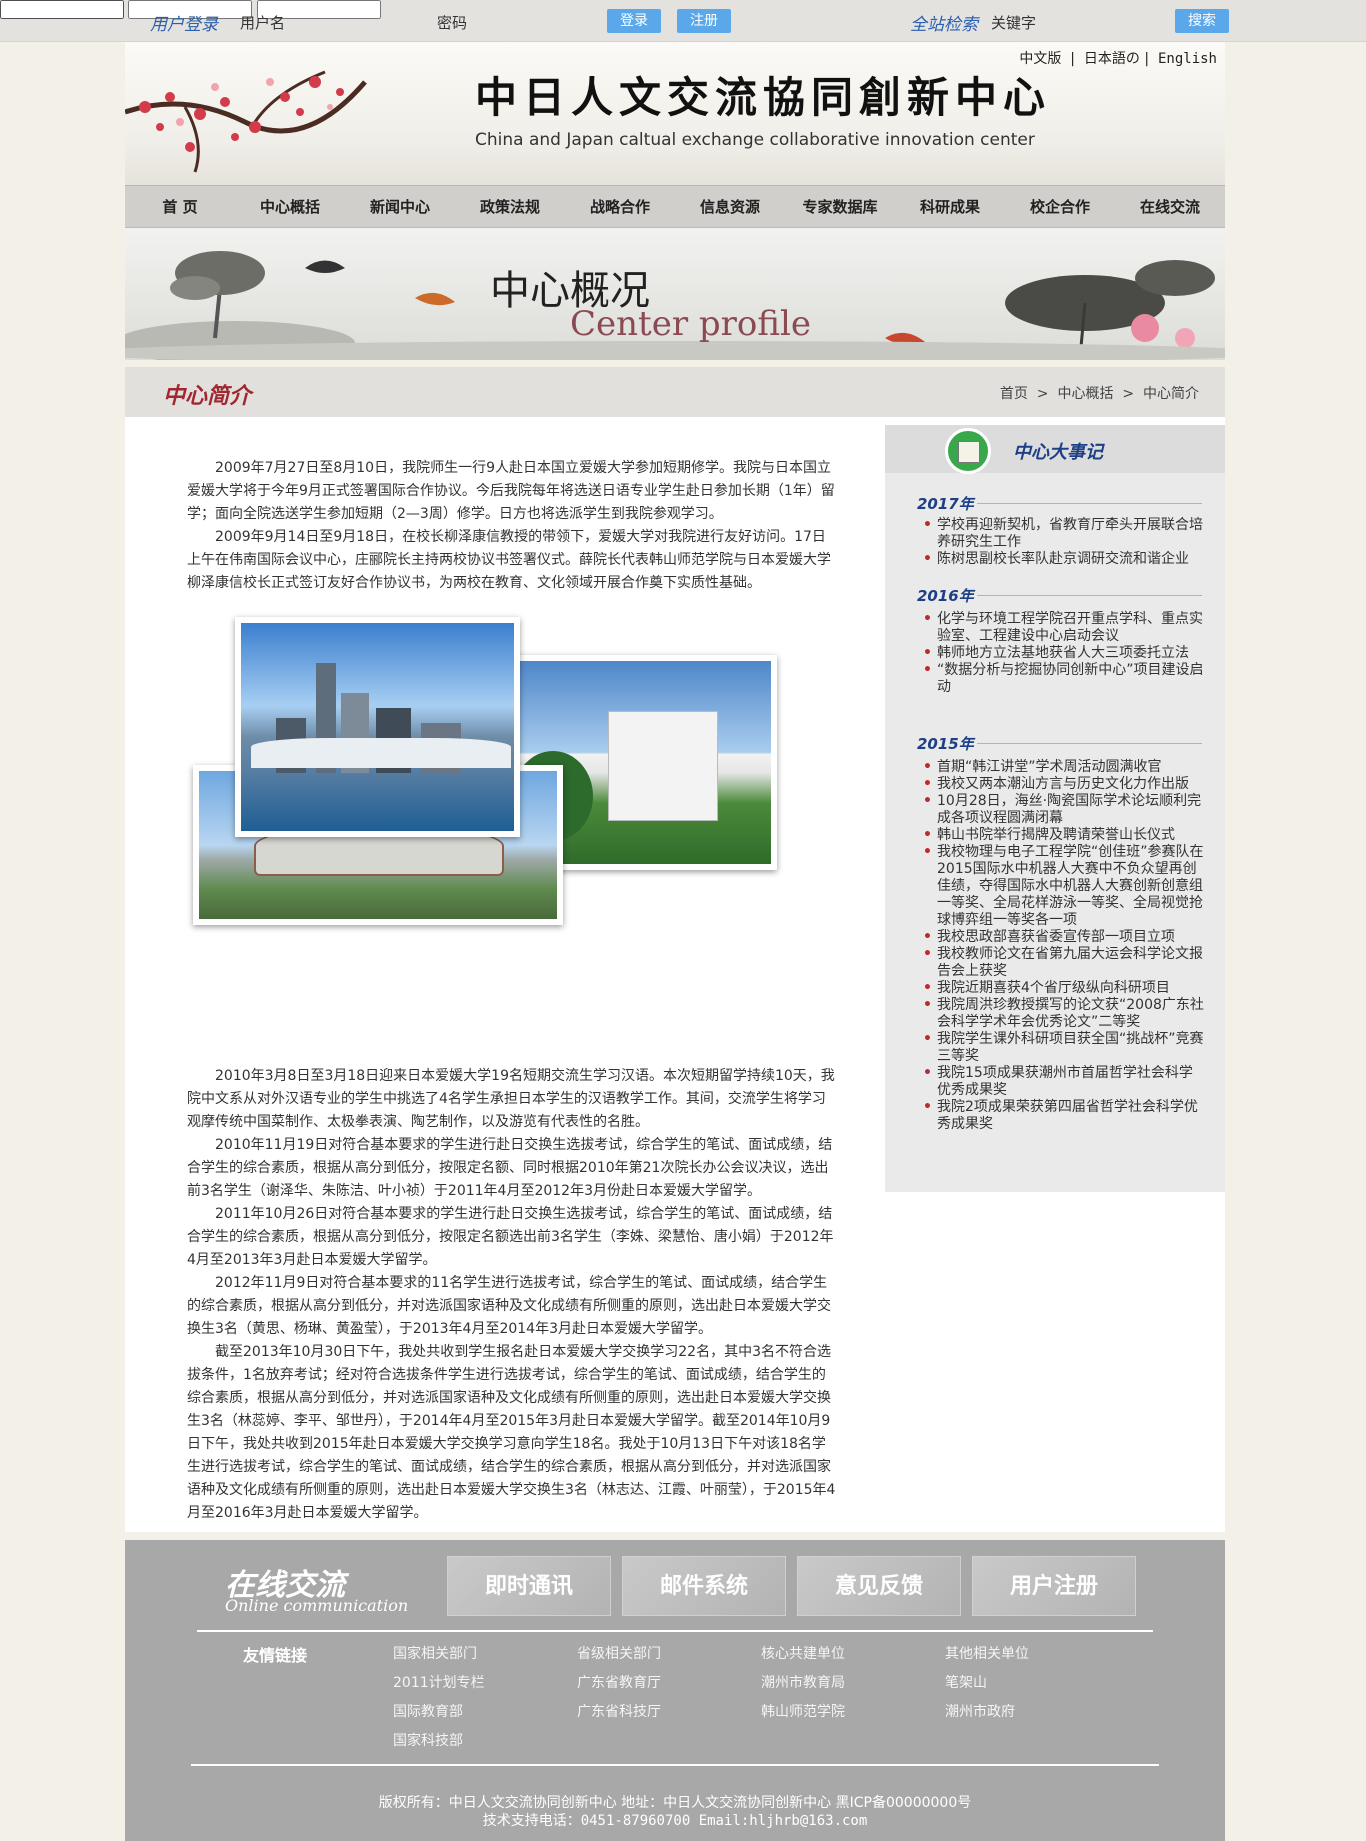  What do you see at coordinates (1055, 1082) in the screenshot?
I see `news-item: 我院15项成果获潮州市首届哲学社会科学优秀成果奖` at bounding box center [1055, 1082].